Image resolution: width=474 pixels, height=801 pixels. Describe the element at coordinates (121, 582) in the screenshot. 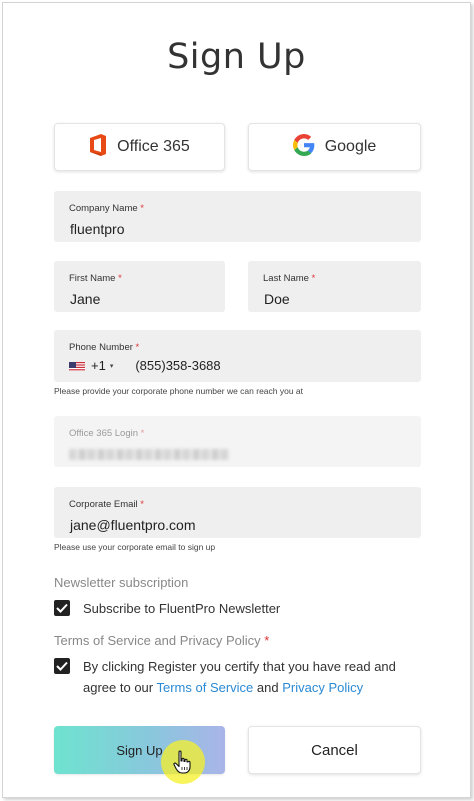

I see `newsletter-section-label: Newsletter subscription` at that location.